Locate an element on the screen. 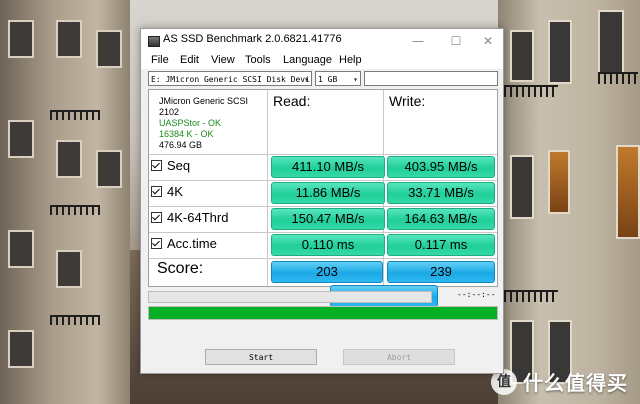 The height and width of the screenshot is (404, 640). drive-select-value: E: JMicron Generic SCSI Disk Devi is located at coordinates (230, 79).